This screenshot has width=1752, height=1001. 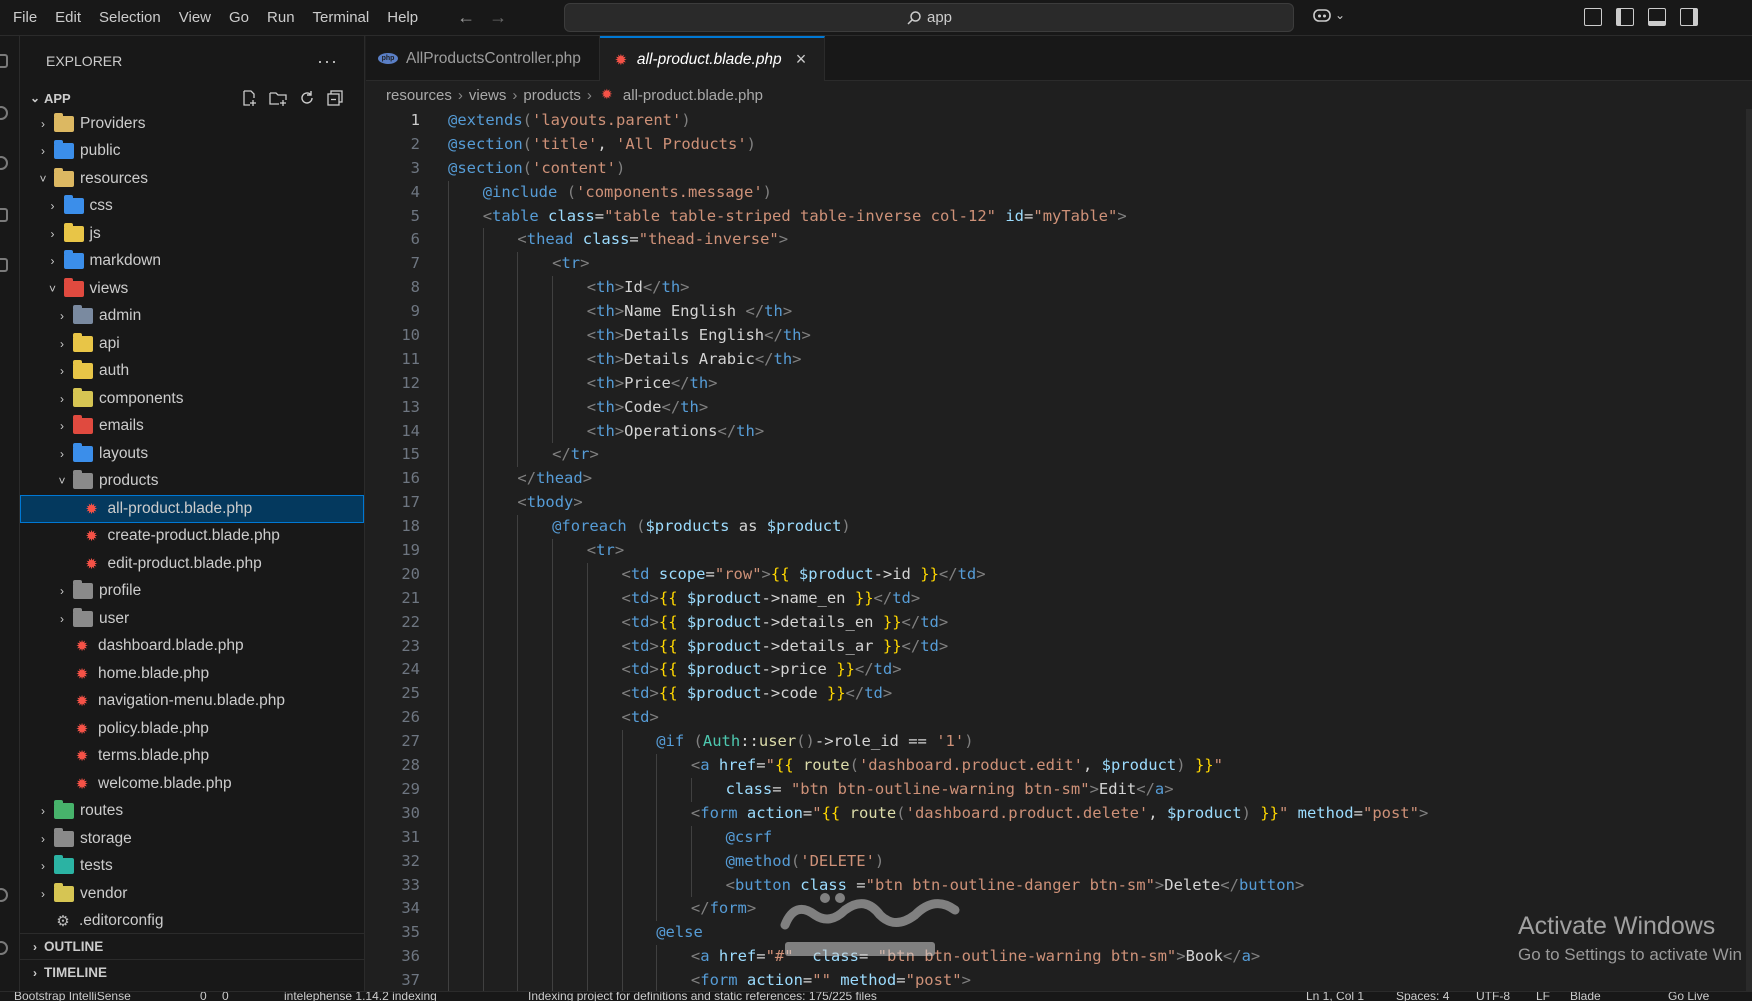 What do you see at coordinates (4, 948) in the screenshot?
I see `settings-gear-icon` at bounding box center [4, 948].